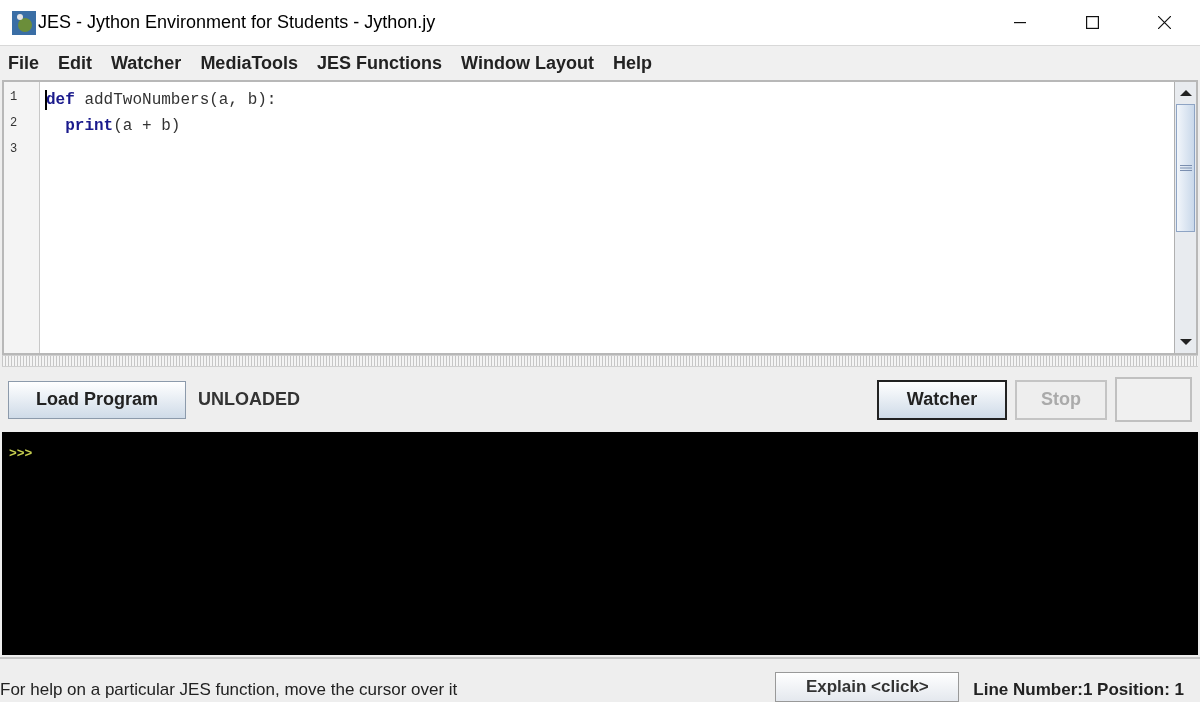 The width and height of the screenshot is (1200, 702). I want to click on app-icon, so click(24, 22).